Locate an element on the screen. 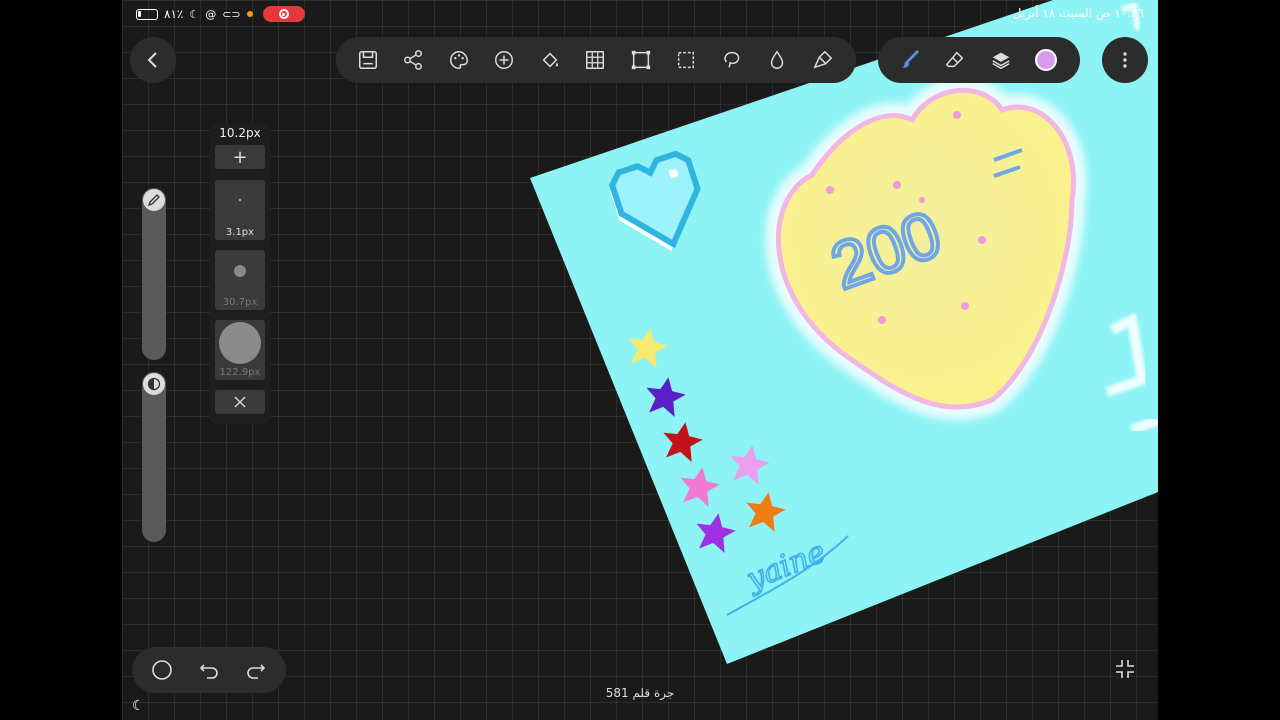 The width and height of the screenshot is (1280, 720). share-icon is located at coordinates (413, 60).